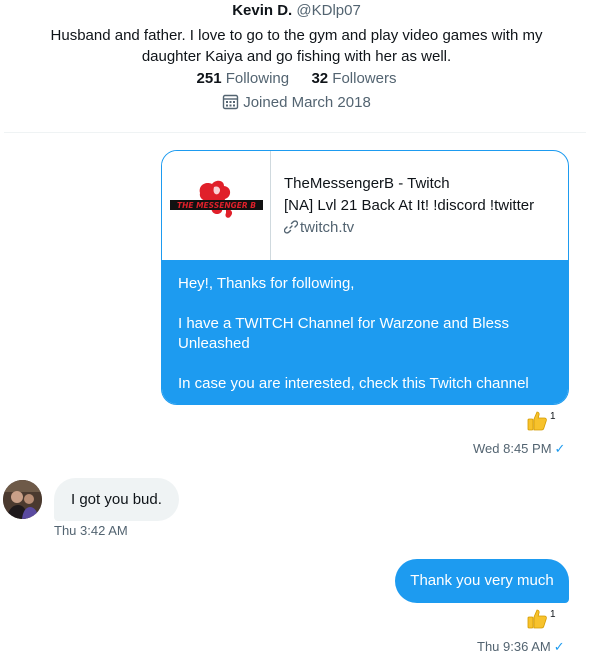 The image size is (593, 669). I want to click on joined-date: Joined March 2018, so click(296, 103).